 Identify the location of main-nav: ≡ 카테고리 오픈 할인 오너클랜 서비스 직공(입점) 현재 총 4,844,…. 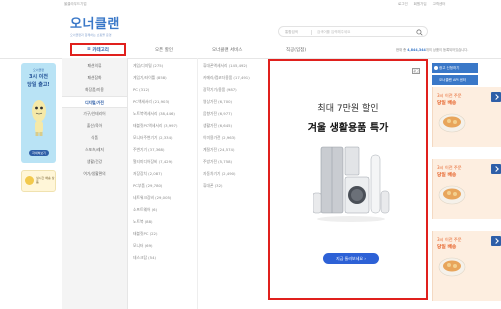
(281, 50).